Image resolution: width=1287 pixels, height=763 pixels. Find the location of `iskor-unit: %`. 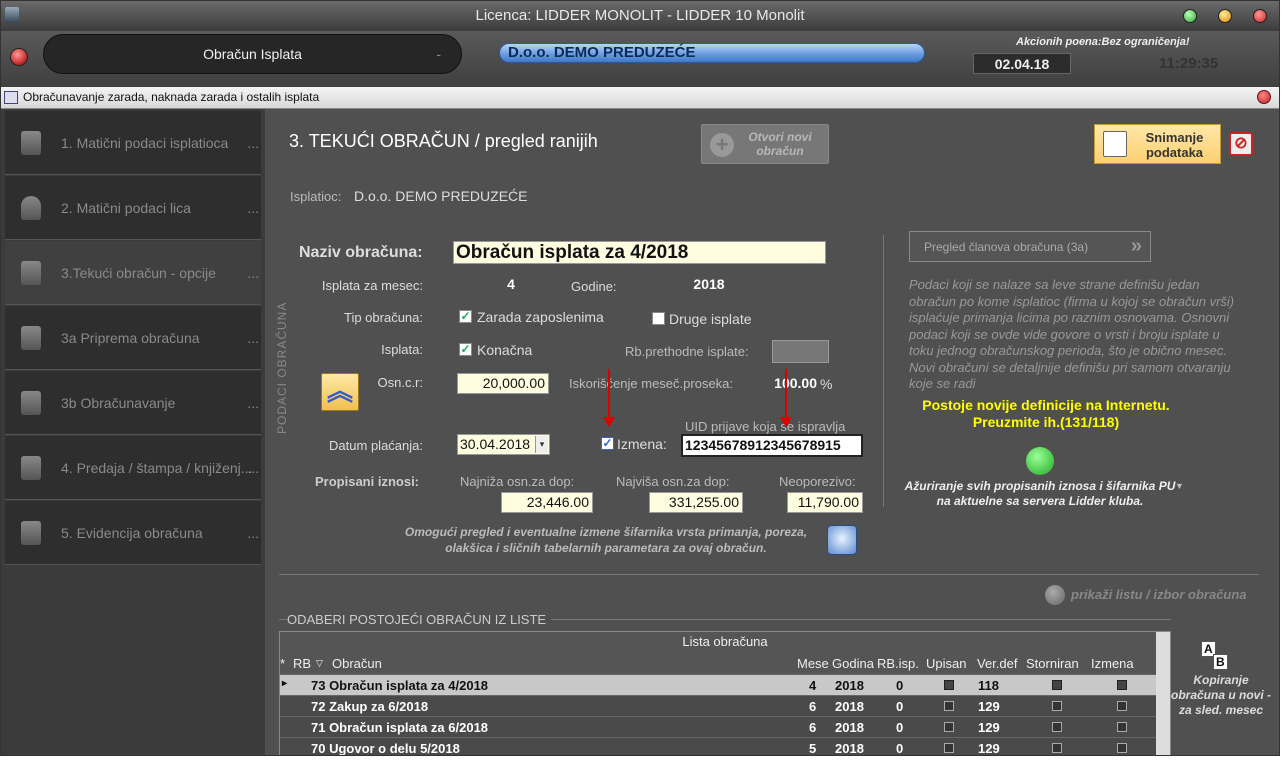

iskor-unit: % is located at coordinates (826, 384).